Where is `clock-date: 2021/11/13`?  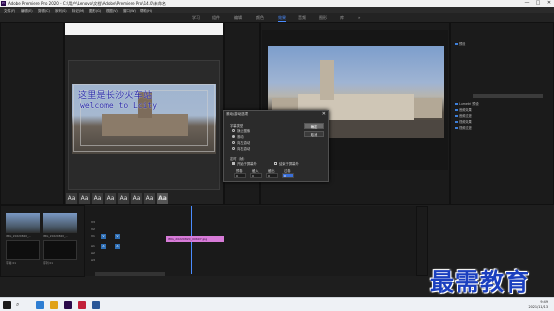 clock-date: 2021/11/13 is located at coordinates (538, 306).